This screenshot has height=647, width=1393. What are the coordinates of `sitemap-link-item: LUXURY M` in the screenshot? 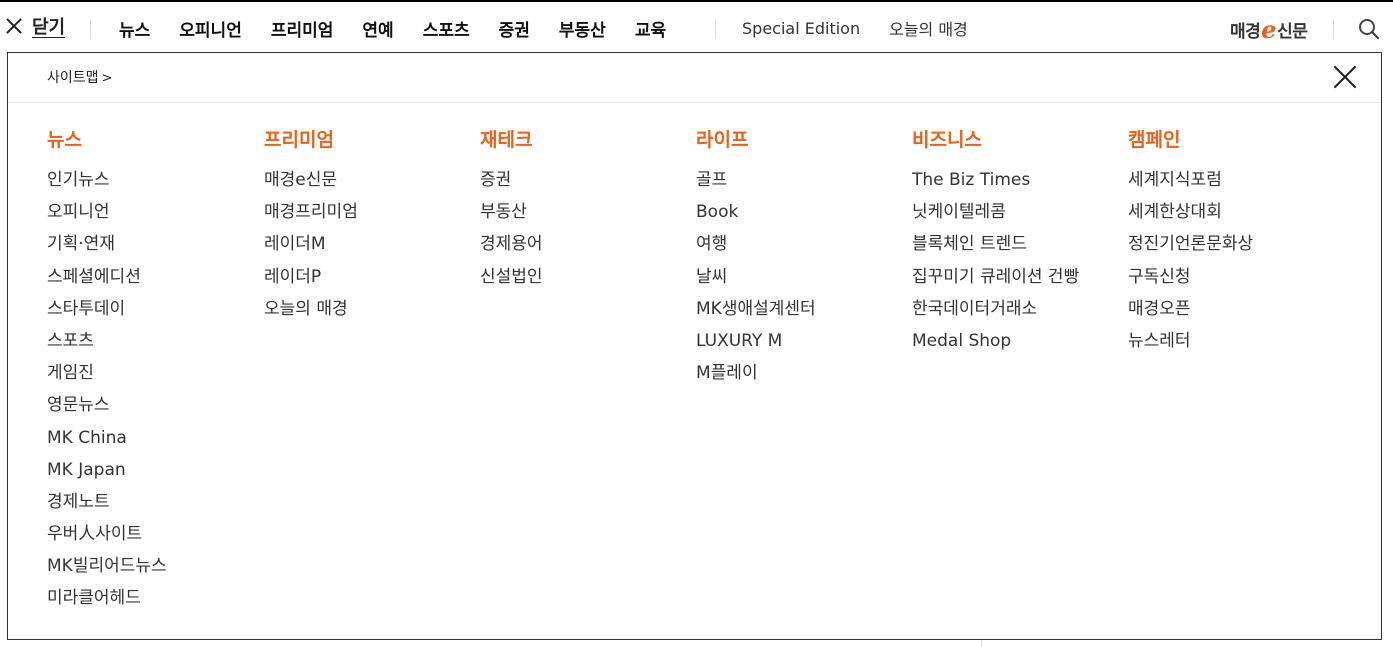 It's located at (756, 344).